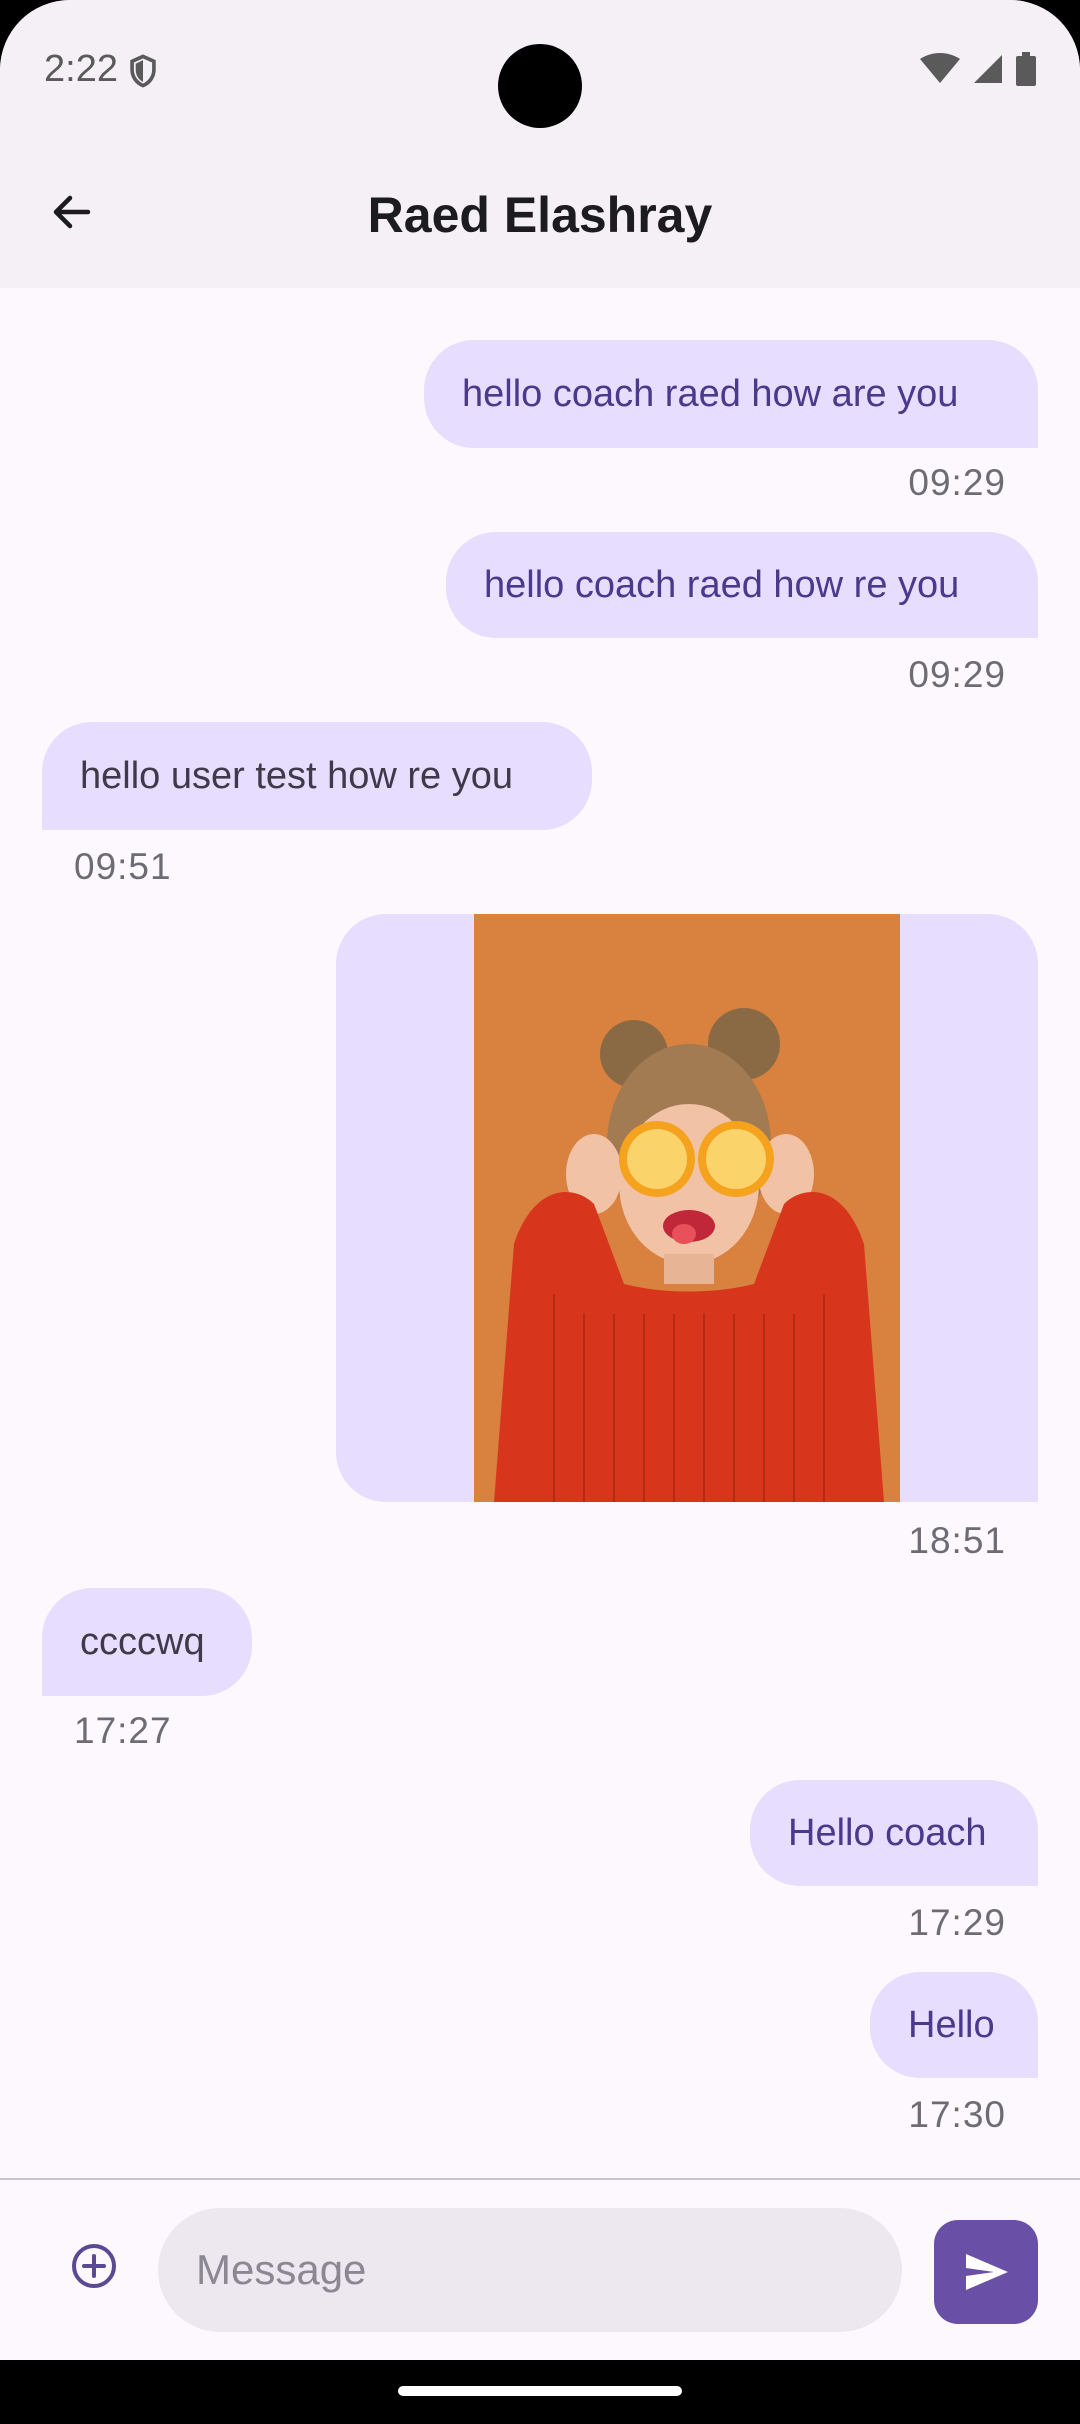  I want to click on send-icon, so click(987, 2272).